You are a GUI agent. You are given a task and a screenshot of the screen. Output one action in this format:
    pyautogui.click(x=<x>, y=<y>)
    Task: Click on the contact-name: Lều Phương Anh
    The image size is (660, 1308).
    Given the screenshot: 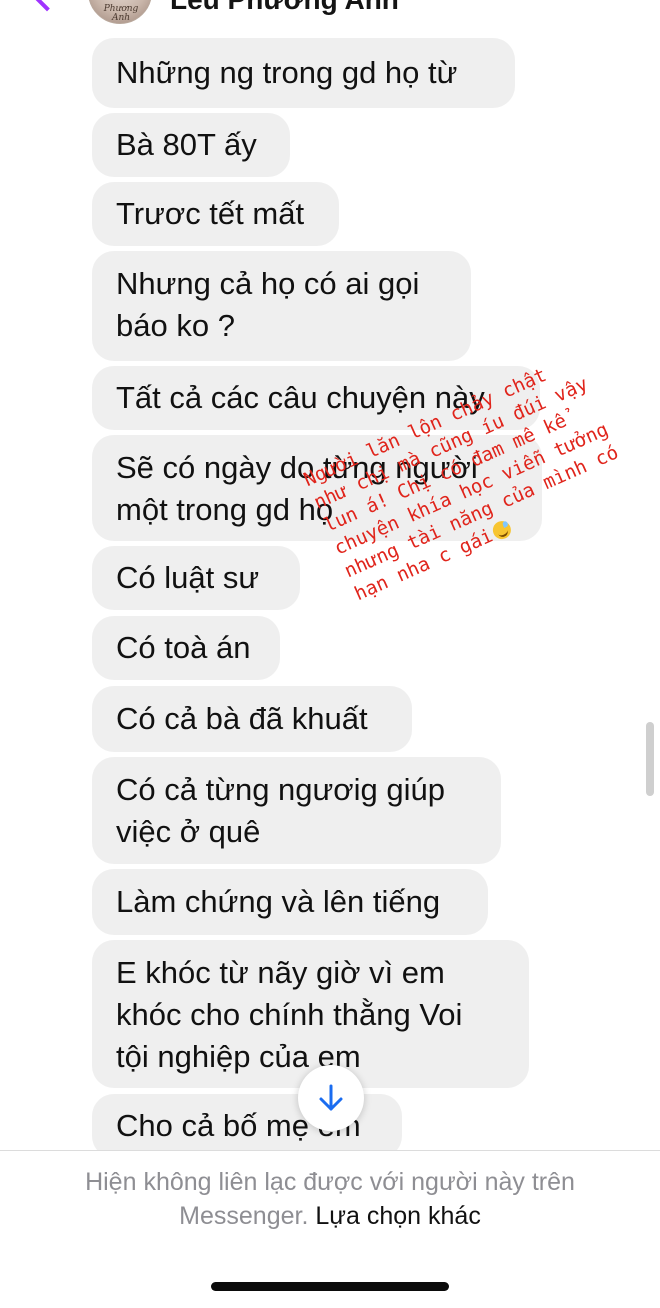 What is the action you would take?
    pyautogui.click(x=284, y=8)
    